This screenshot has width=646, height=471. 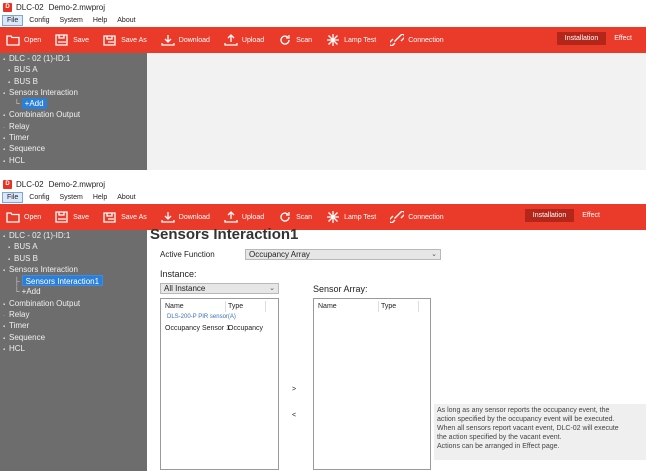 I want to click on sensor-array-list: Name Type, so click(x=372, y=384).